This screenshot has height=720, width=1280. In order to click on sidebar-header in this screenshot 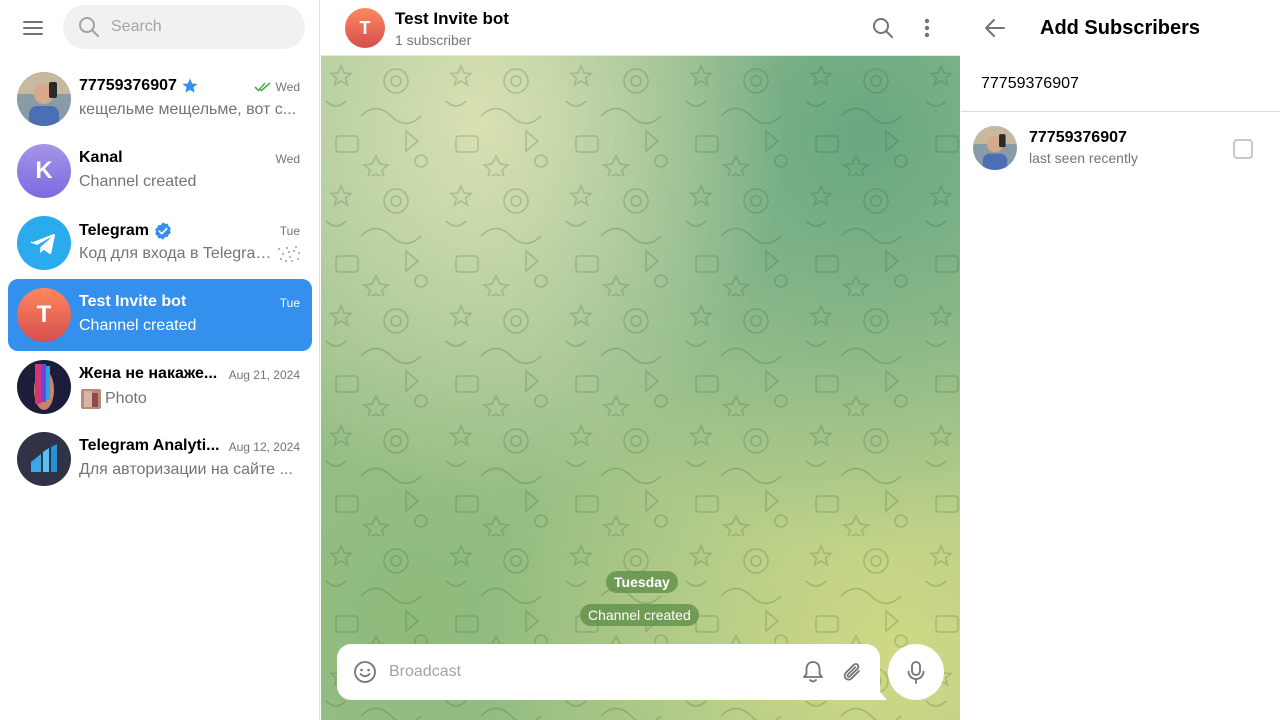, I will do `click(160, 28)`.